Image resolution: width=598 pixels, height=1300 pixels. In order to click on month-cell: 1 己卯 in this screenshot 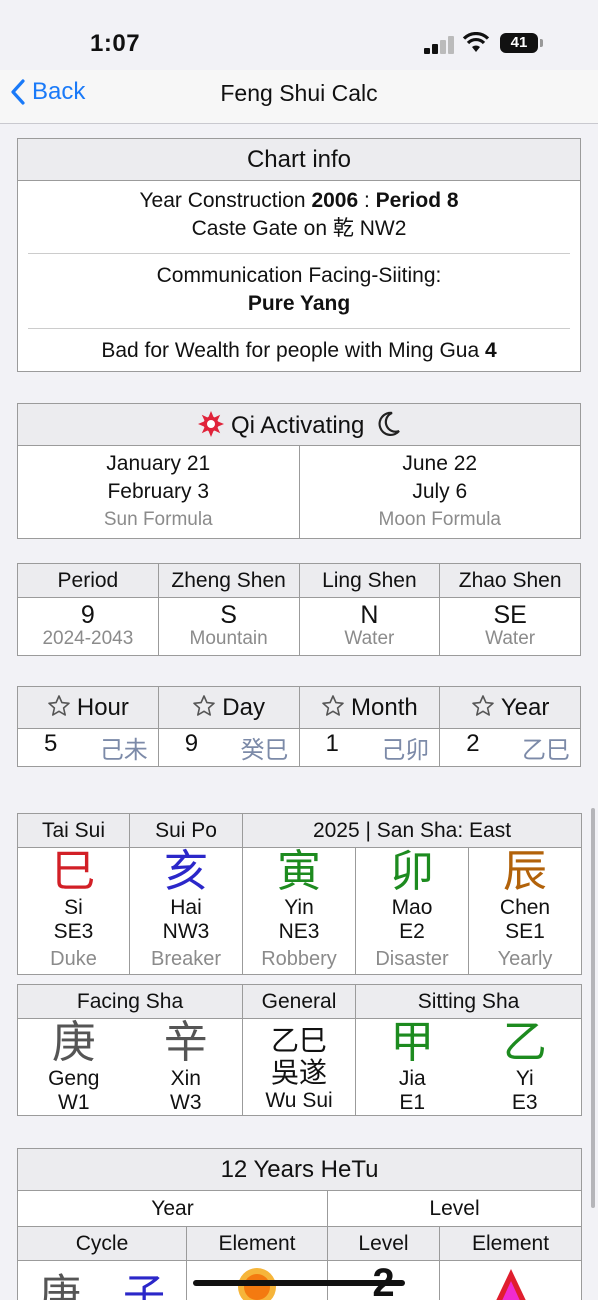, I will do `click(369, 747)`.